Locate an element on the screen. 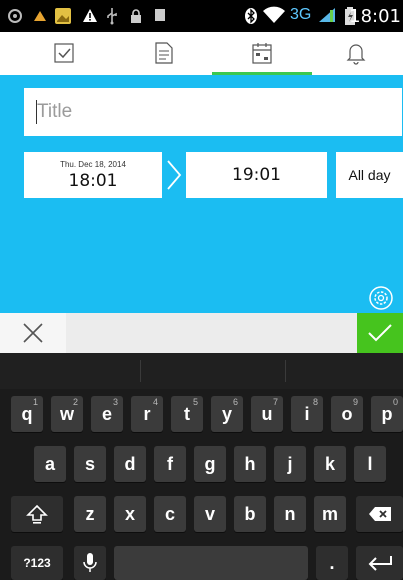  voice-input-key is located at coordinates (90, 563).